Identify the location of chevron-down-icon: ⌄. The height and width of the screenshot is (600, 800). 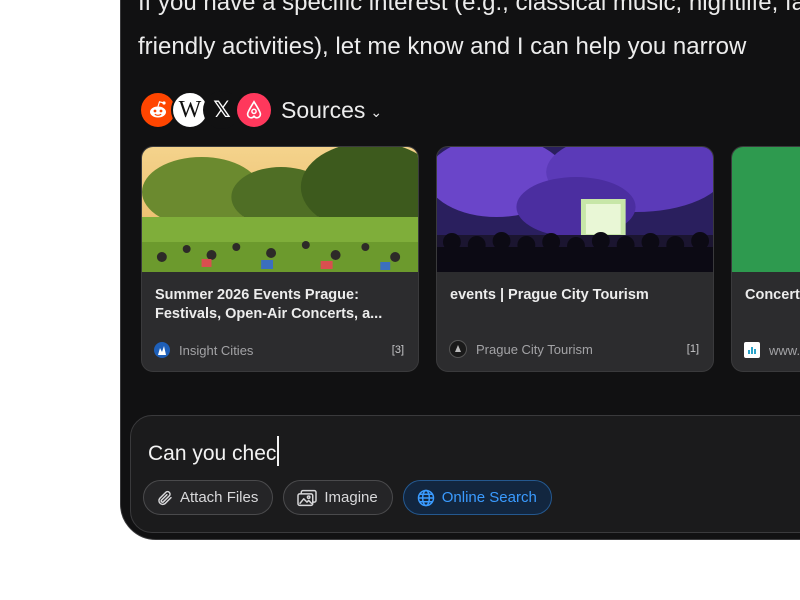
(376, 111).